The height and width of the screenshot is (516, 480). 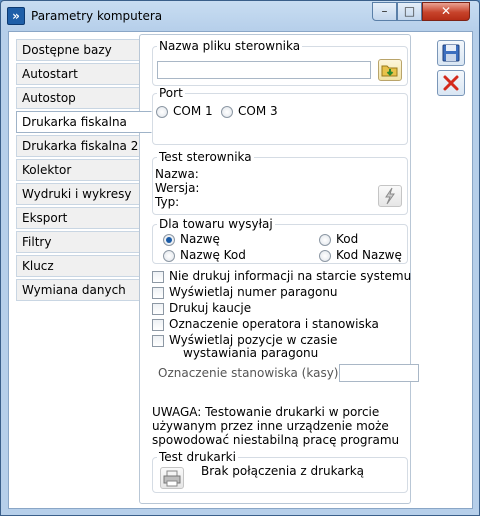 I want to click on send-name-radio, so click(x=169, y=240).